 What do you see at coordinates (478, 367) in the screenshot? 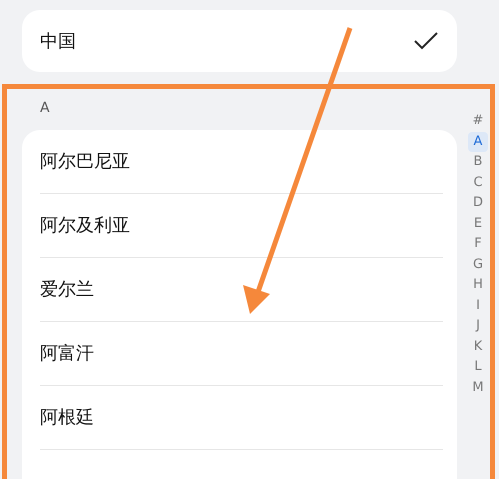
I see `index-letter: L` at bounding box center [478, 367].